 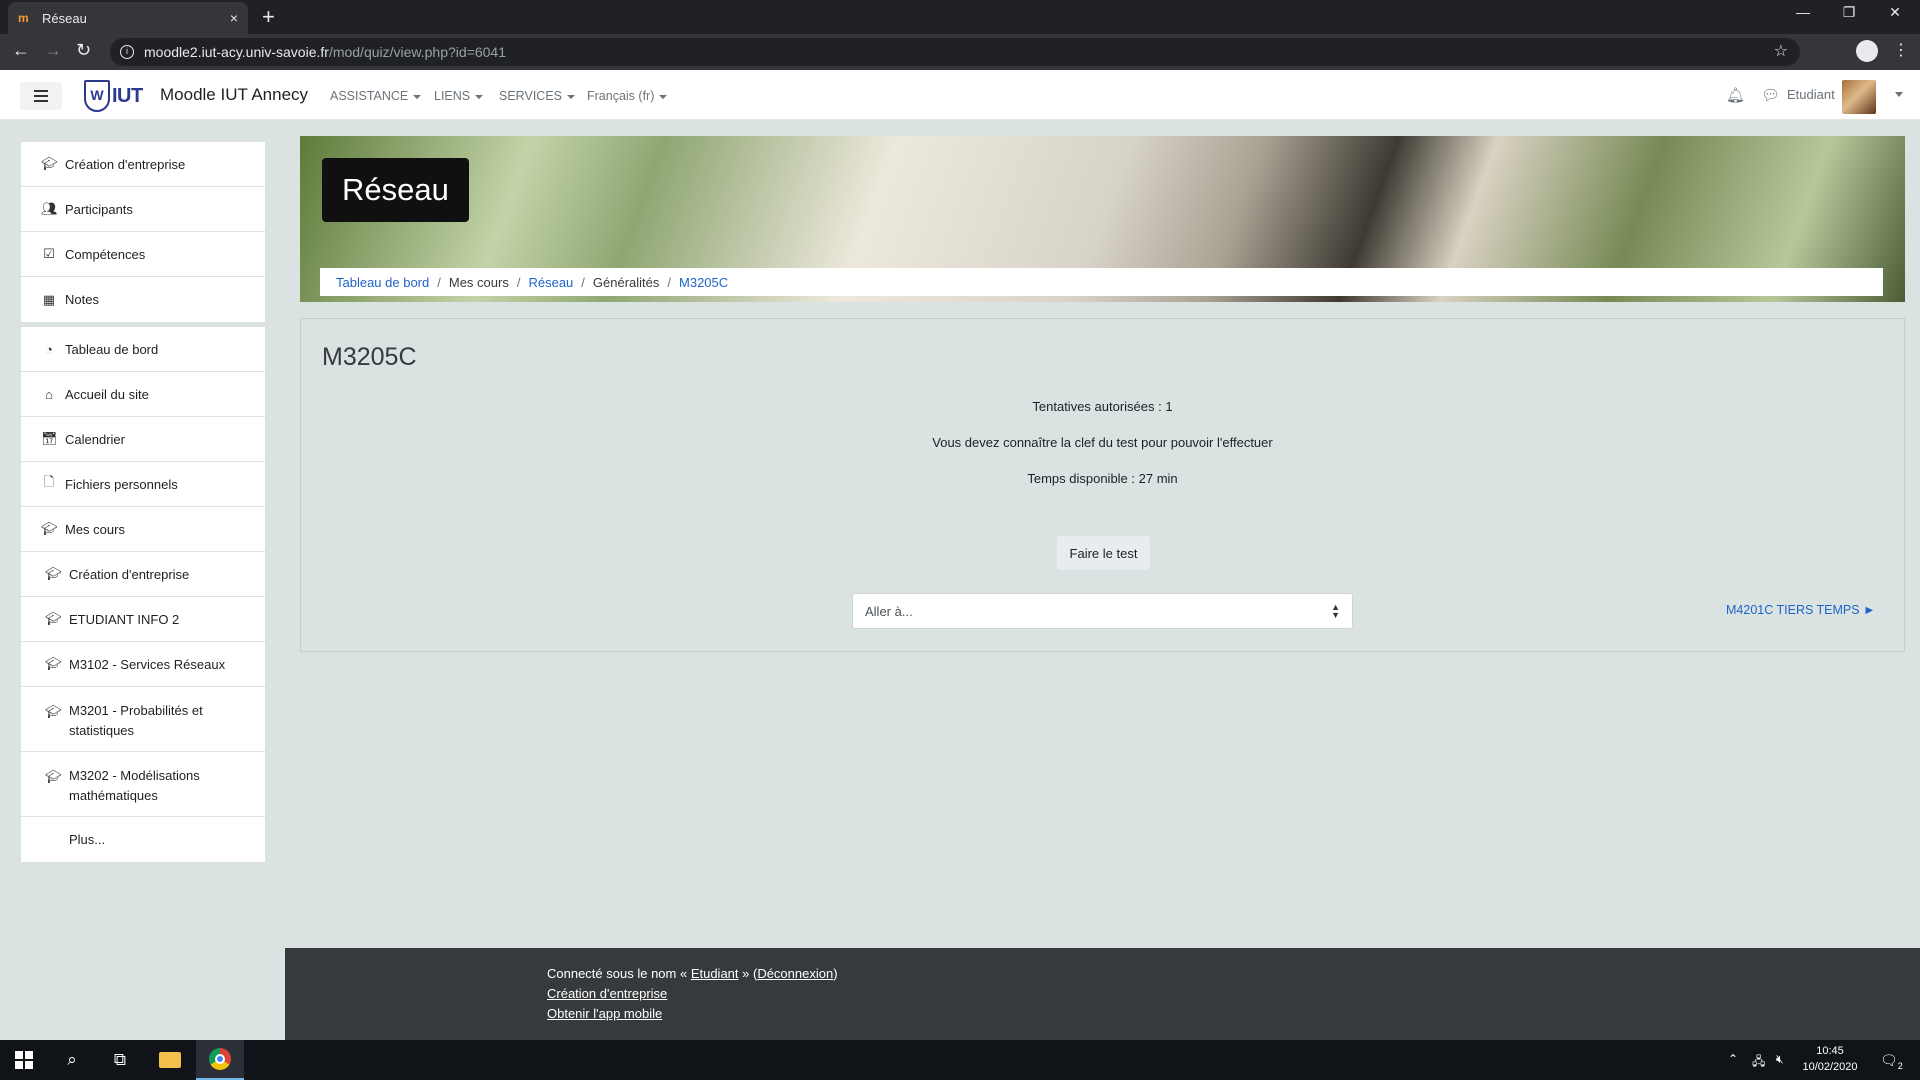 What do you see at coordinates (143, 784) in the screenshot?
I see `nav-item-course-m3202: 🎓︎ M3202 - Modélisations mathématiques` at bounding box center [143, 784].